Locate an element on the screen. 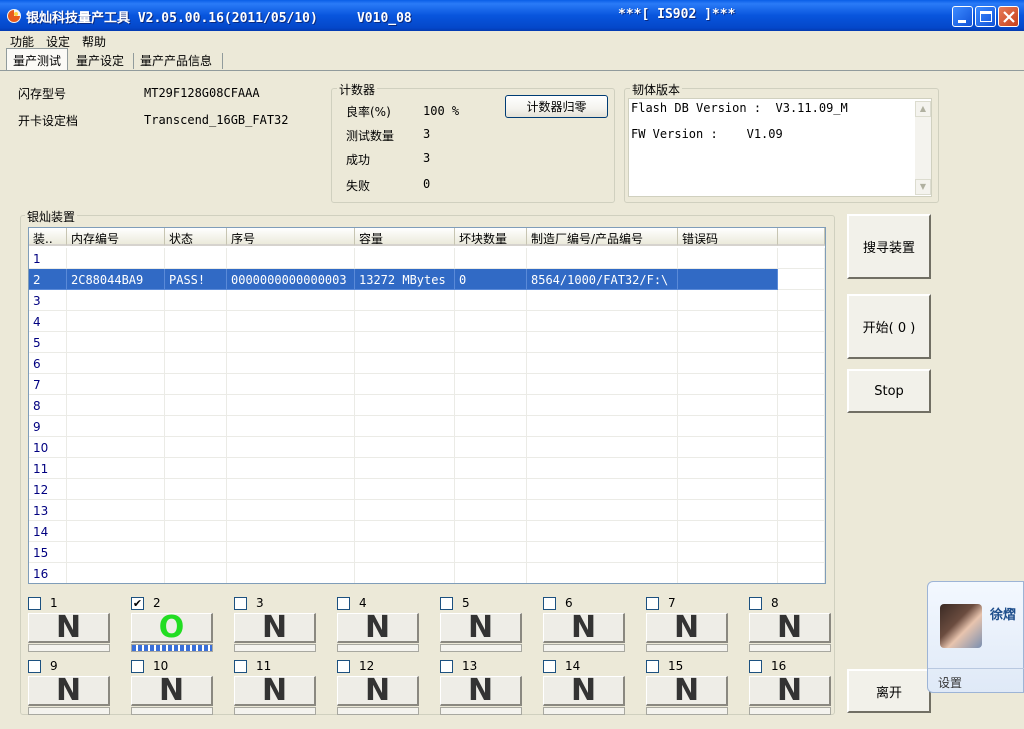 This screenshot has width=1024, height=729. table-row: 7 is located at coordinates (427, 384).